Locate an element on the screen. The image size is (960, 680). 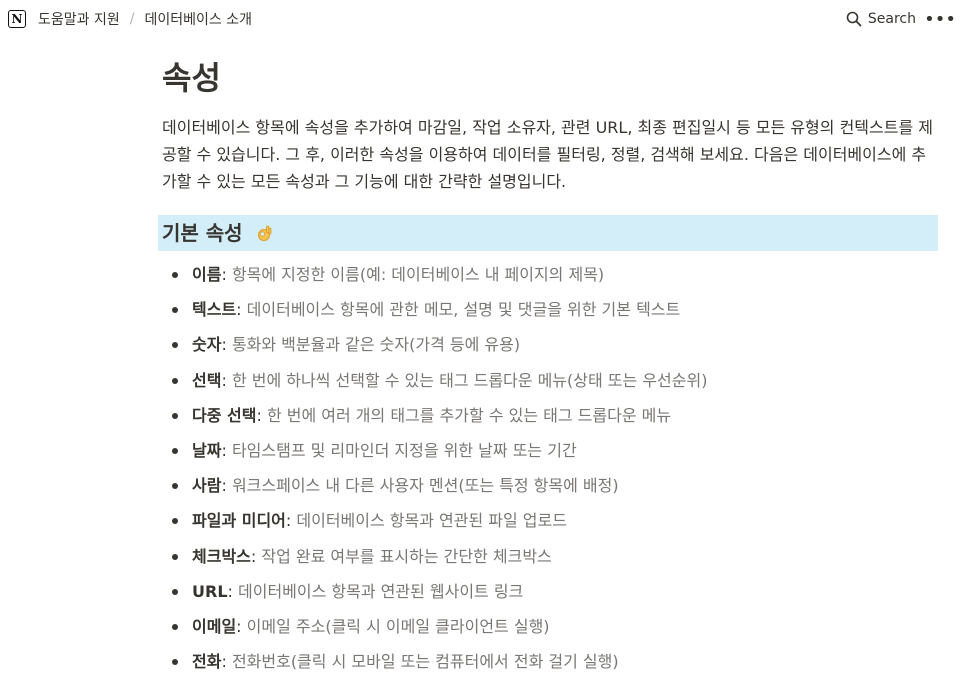
notion-logo-icon: N is located at coordinates (17, 19).